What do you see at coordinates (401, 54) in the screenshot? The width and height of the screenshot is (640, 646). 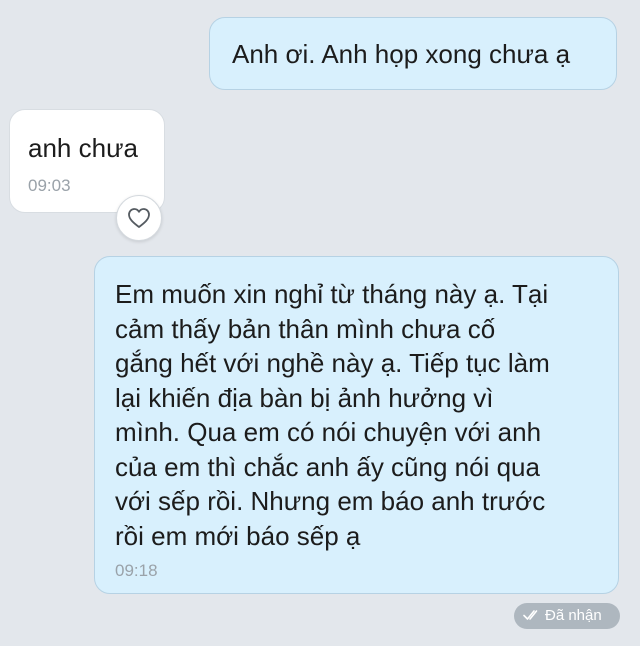 I see `message-text: Anh ơi. Anh họp xong chưa ạ` at bounding box center [401, 54].